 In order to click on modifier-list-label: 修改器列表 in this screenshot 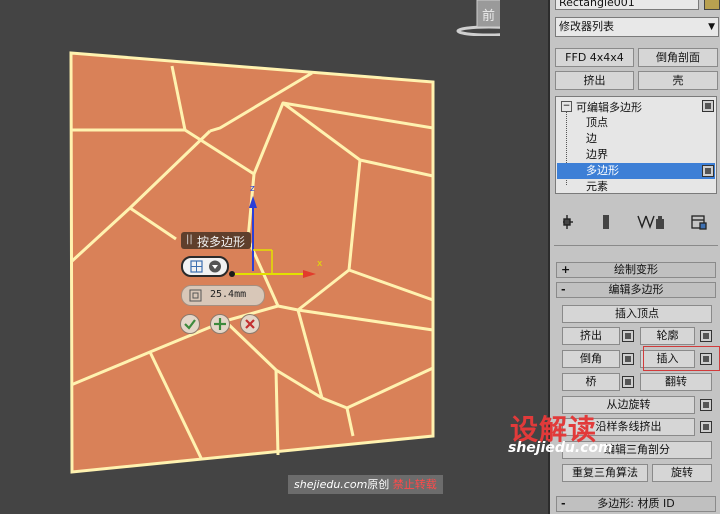, I will do `click(586, 26)`.